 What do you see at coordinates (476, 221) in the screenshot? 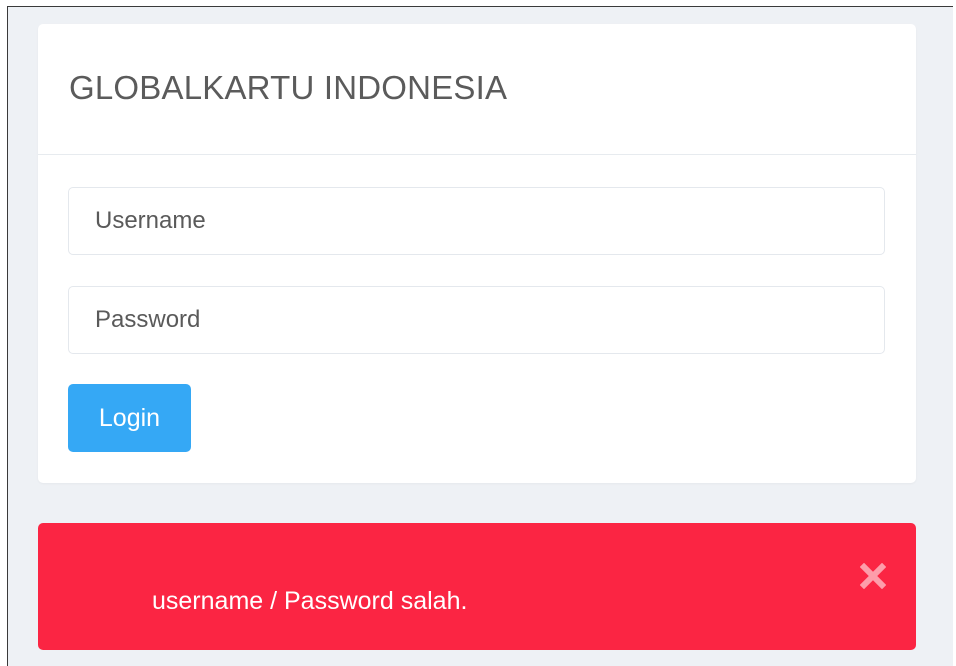
I see `username-input` at bounding box center [476, 221].